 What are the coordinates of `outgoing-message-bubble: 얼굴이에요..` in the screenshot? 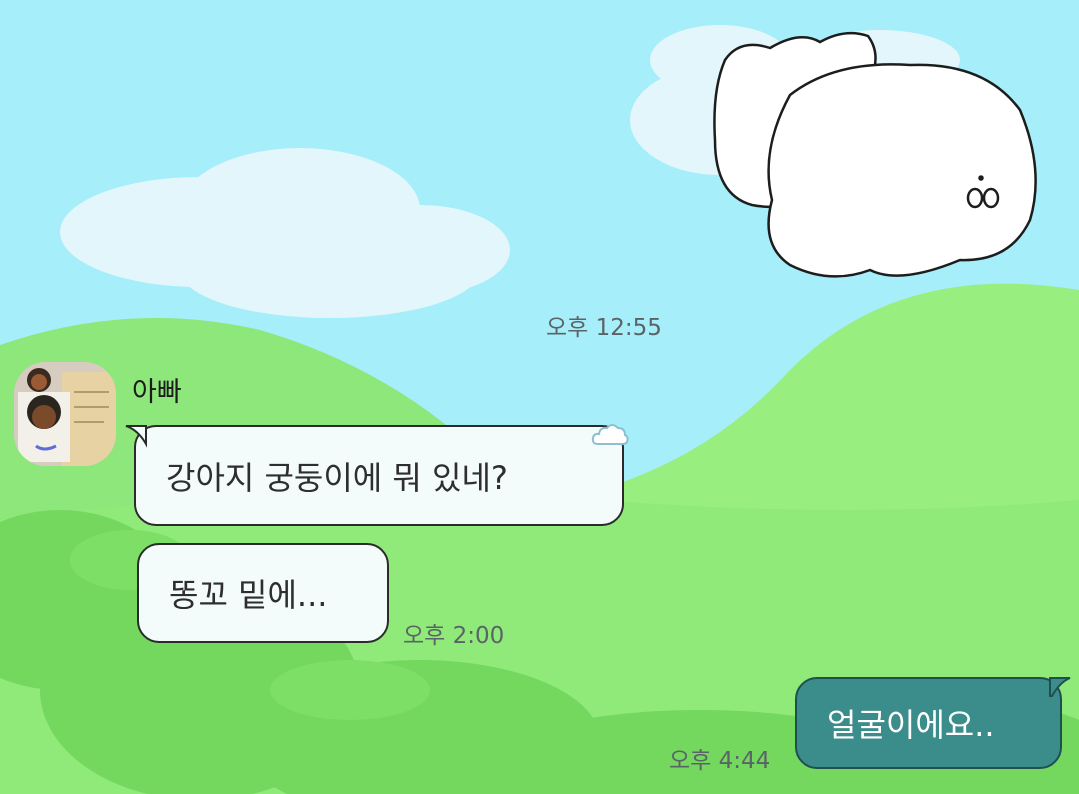 It's located at (928, 723).